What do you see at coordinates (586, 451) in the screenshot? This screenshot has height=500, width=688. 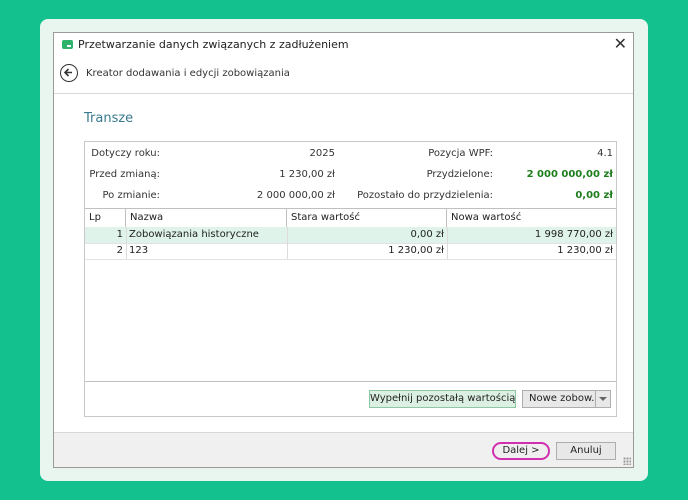 I see `cancel-button: Anuluj` at bounding box center [586, 451].